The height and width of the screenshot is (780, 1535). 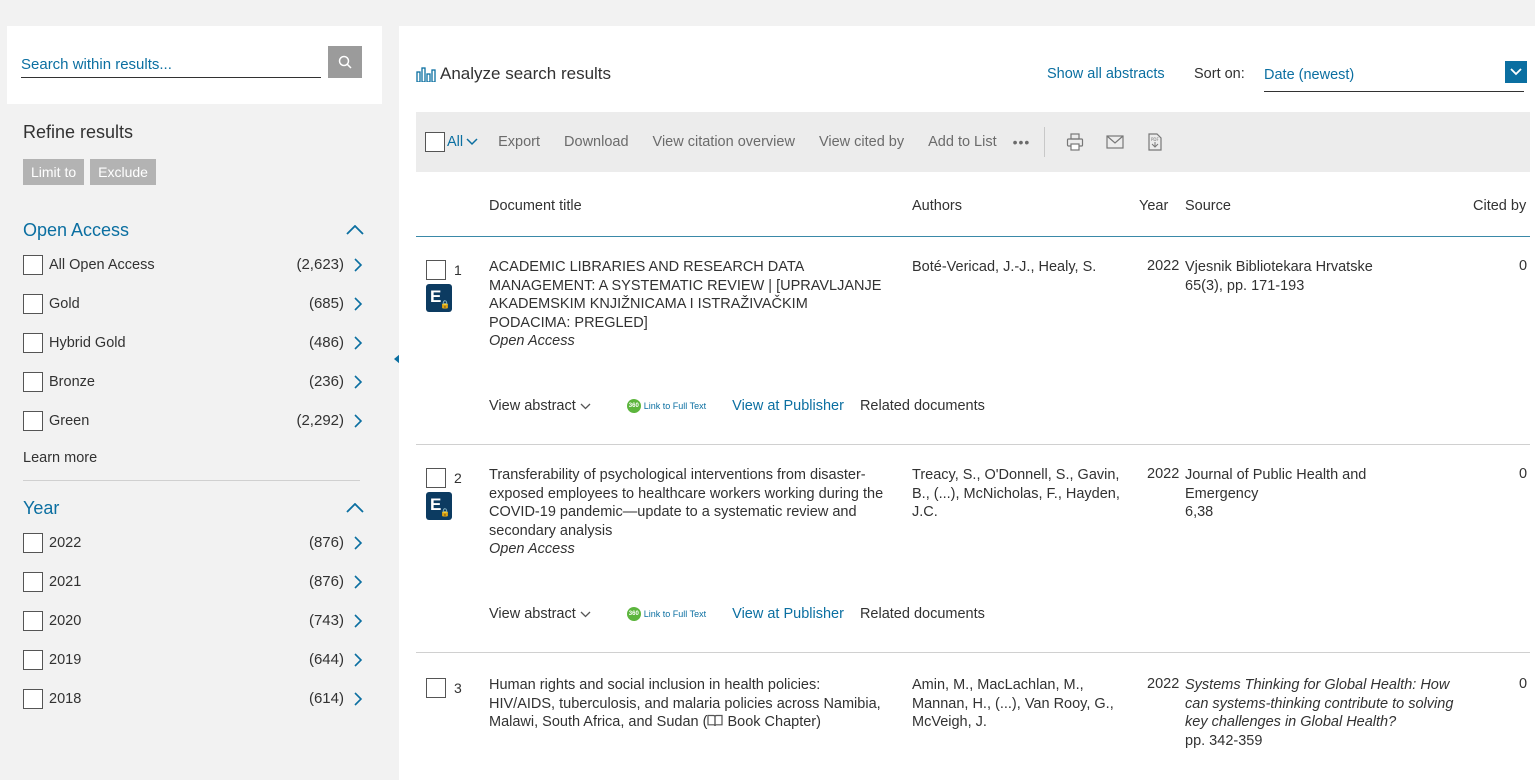 I want to click on select-all-label: All, so click(x=455, y=142).